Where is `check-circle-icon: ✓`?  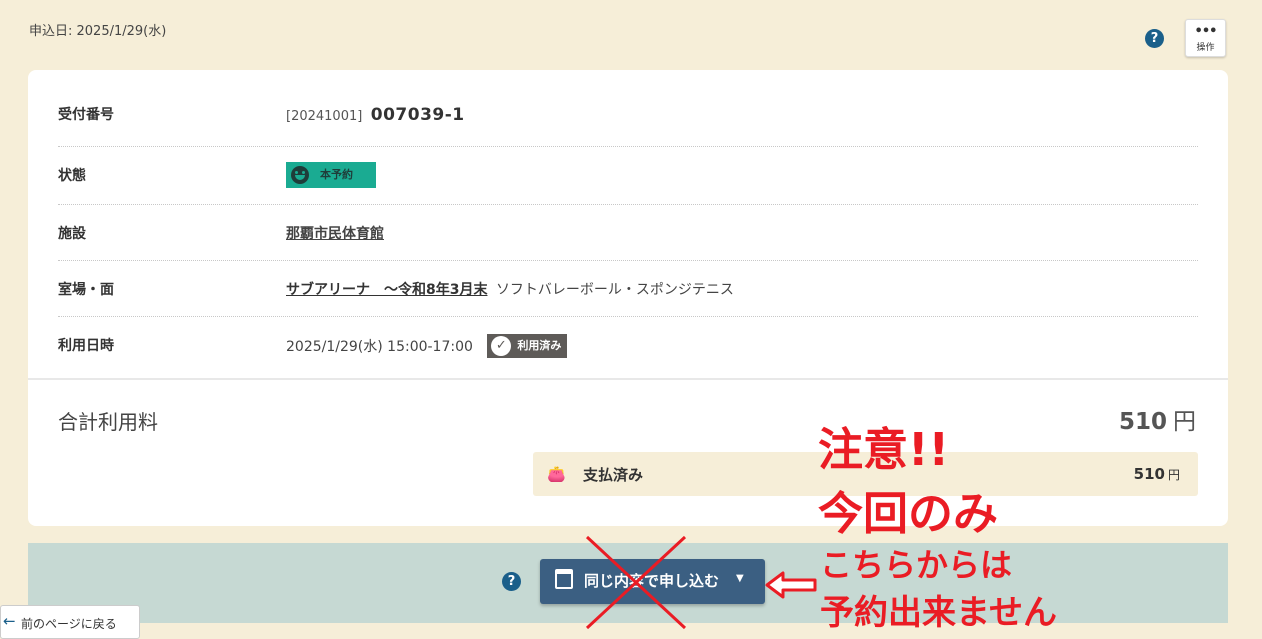
check-circle-icon: ✓ is located at coordinates (501, 346).